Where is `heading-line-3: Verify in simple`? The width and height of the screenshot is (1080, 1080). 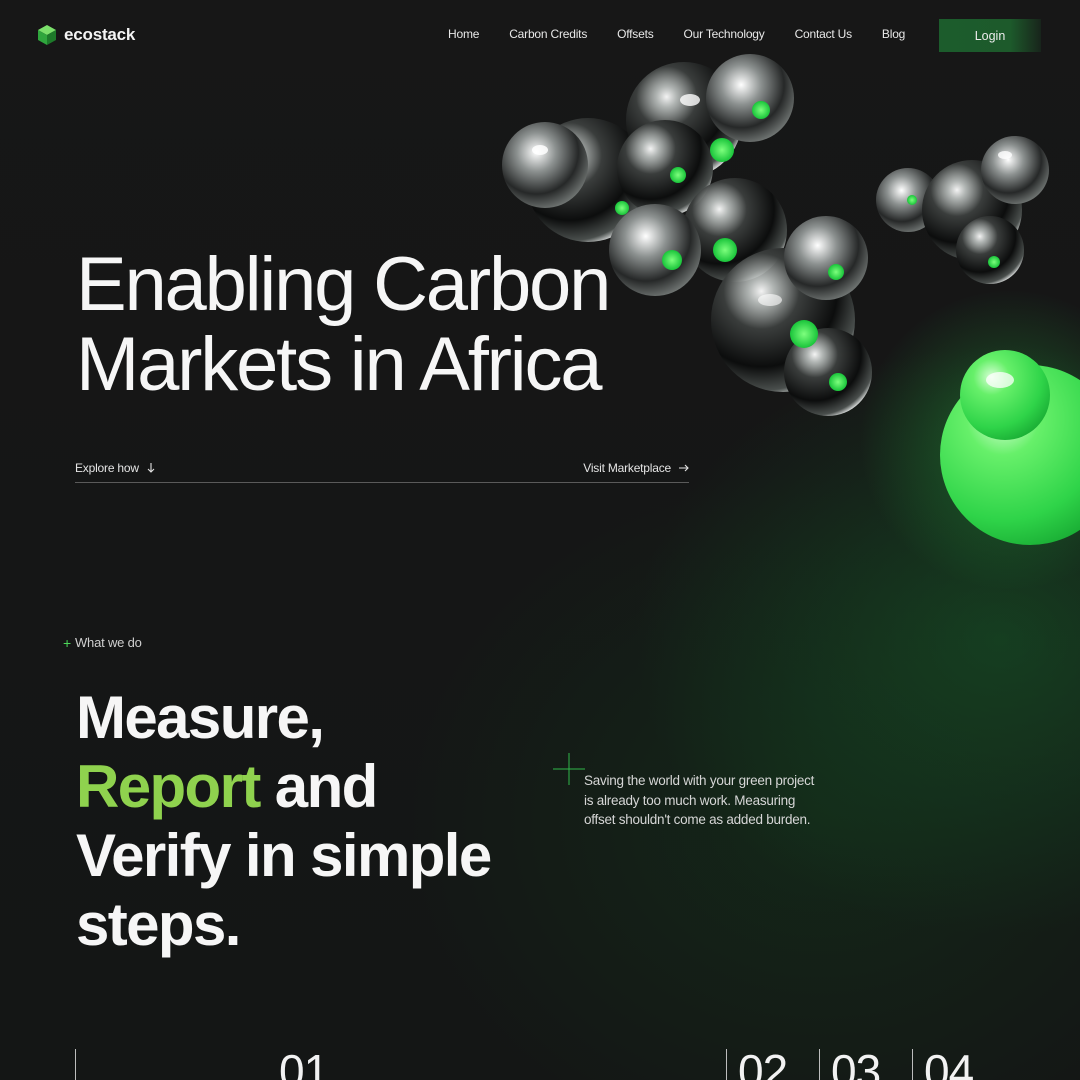
heading-line-3: Verify in simple is located at coordinates (284, 855).